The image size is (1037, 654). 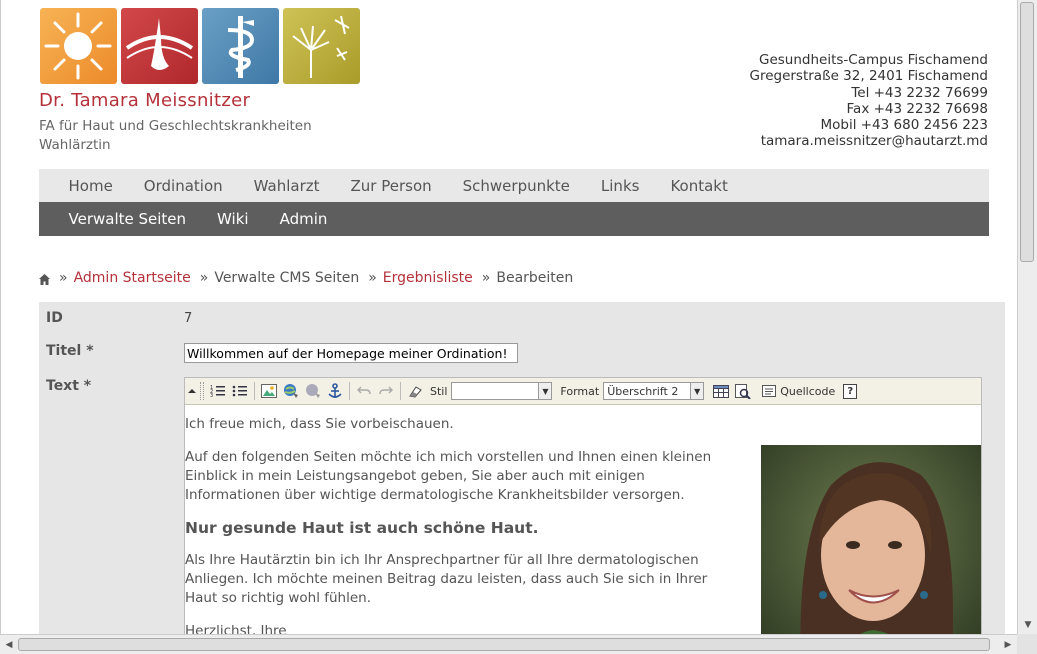 What do you see at coordinates (286, 186) in the screenshot?
I see `nav-item-wahlarzt: Wahlarzt` at bounding box center [286, 186].